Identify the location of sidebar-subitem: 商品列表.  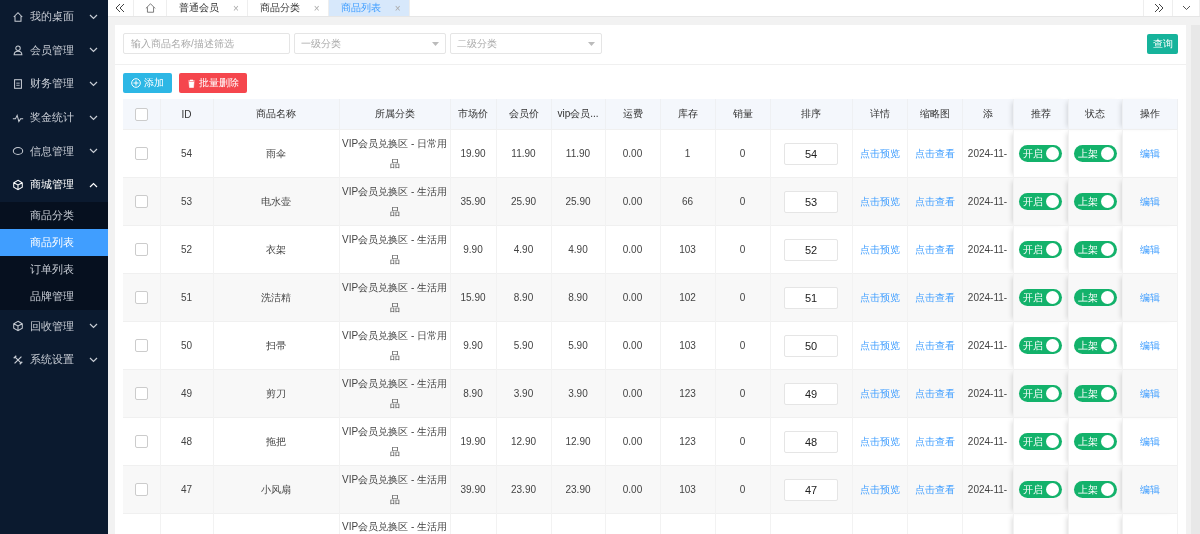
(54, 242).